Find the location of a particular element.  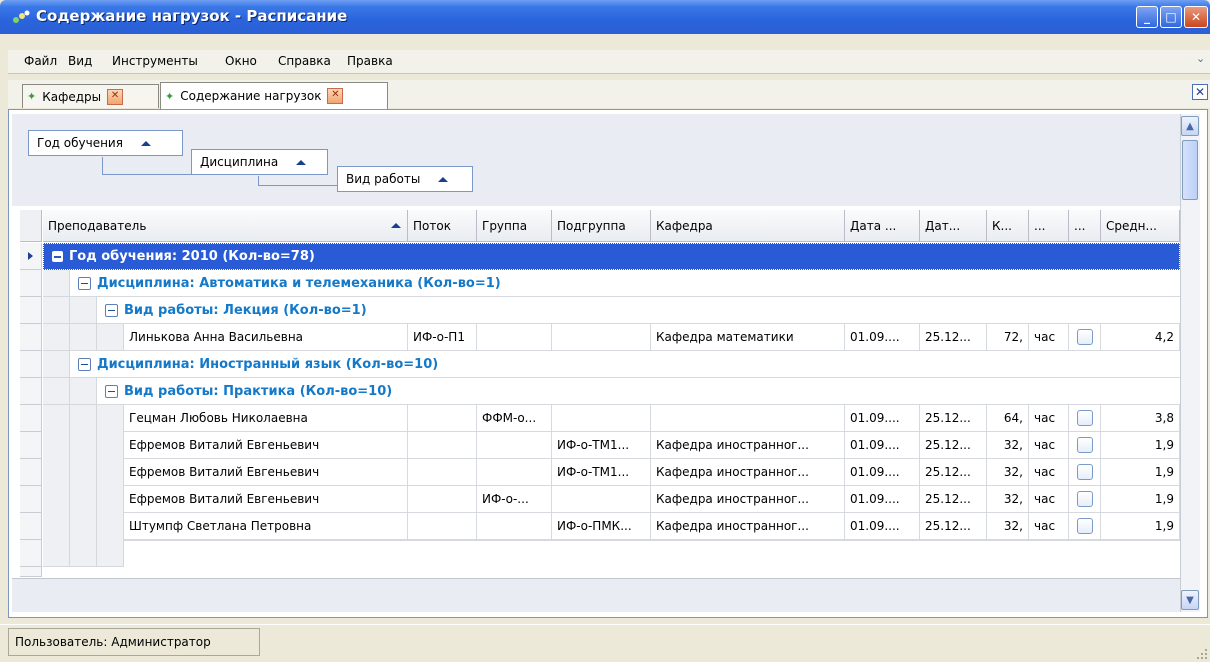

col-group-header: Группа is located at coordinates (514, 226).